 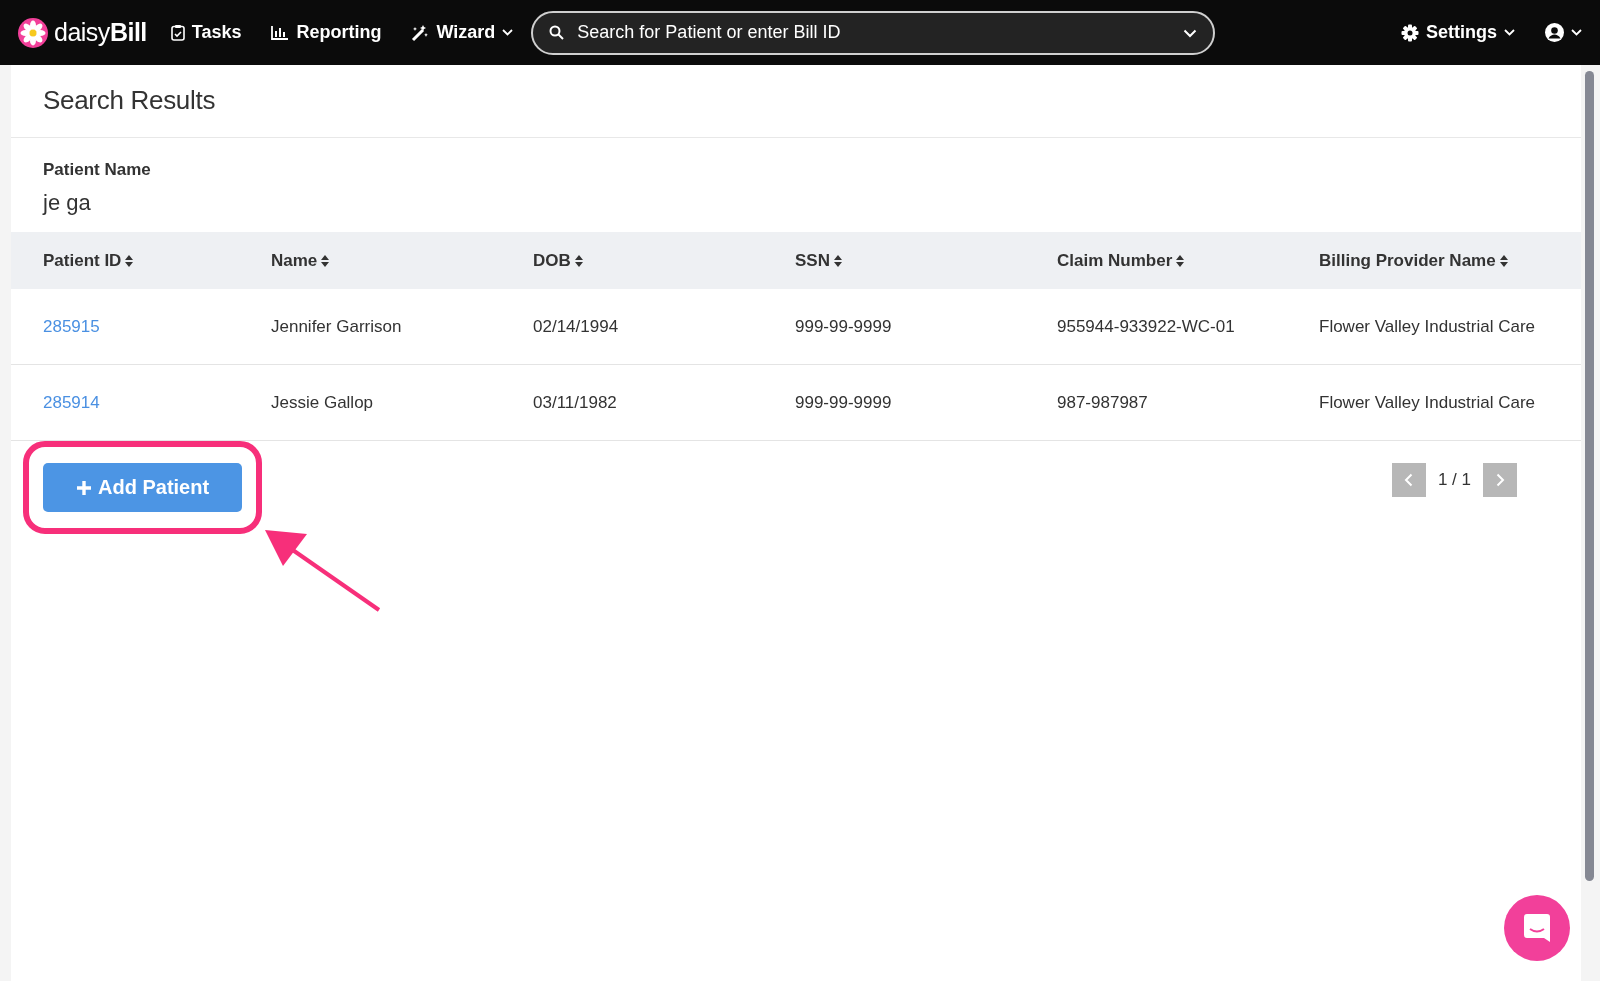 I want to click on table-cell: Jessie Gallop, so click(x=322, y=402).